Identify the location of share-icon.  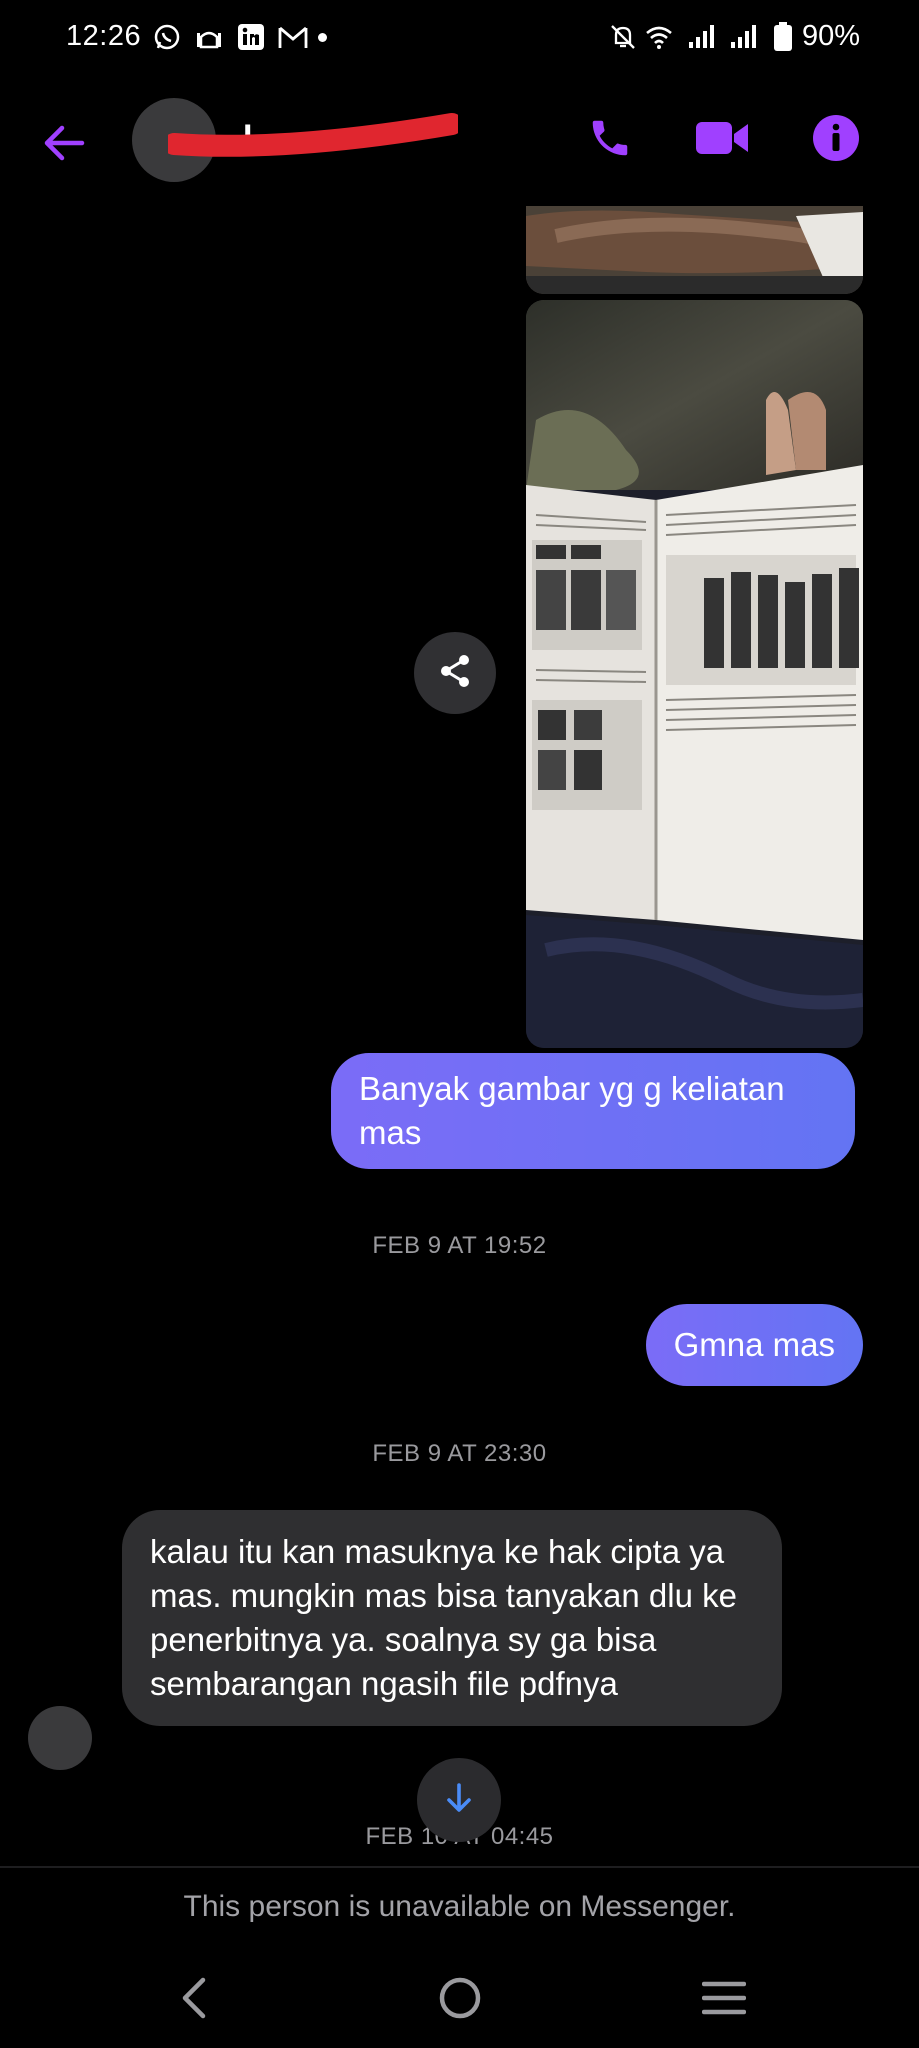
(455, 673).